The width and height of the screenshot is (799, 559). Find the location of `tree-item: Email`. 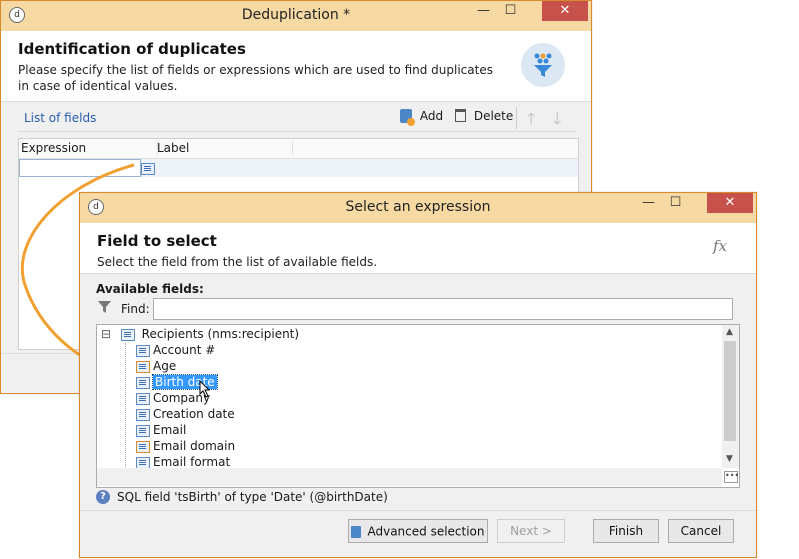

tree-item: Email is located at coordinates (161, 430).